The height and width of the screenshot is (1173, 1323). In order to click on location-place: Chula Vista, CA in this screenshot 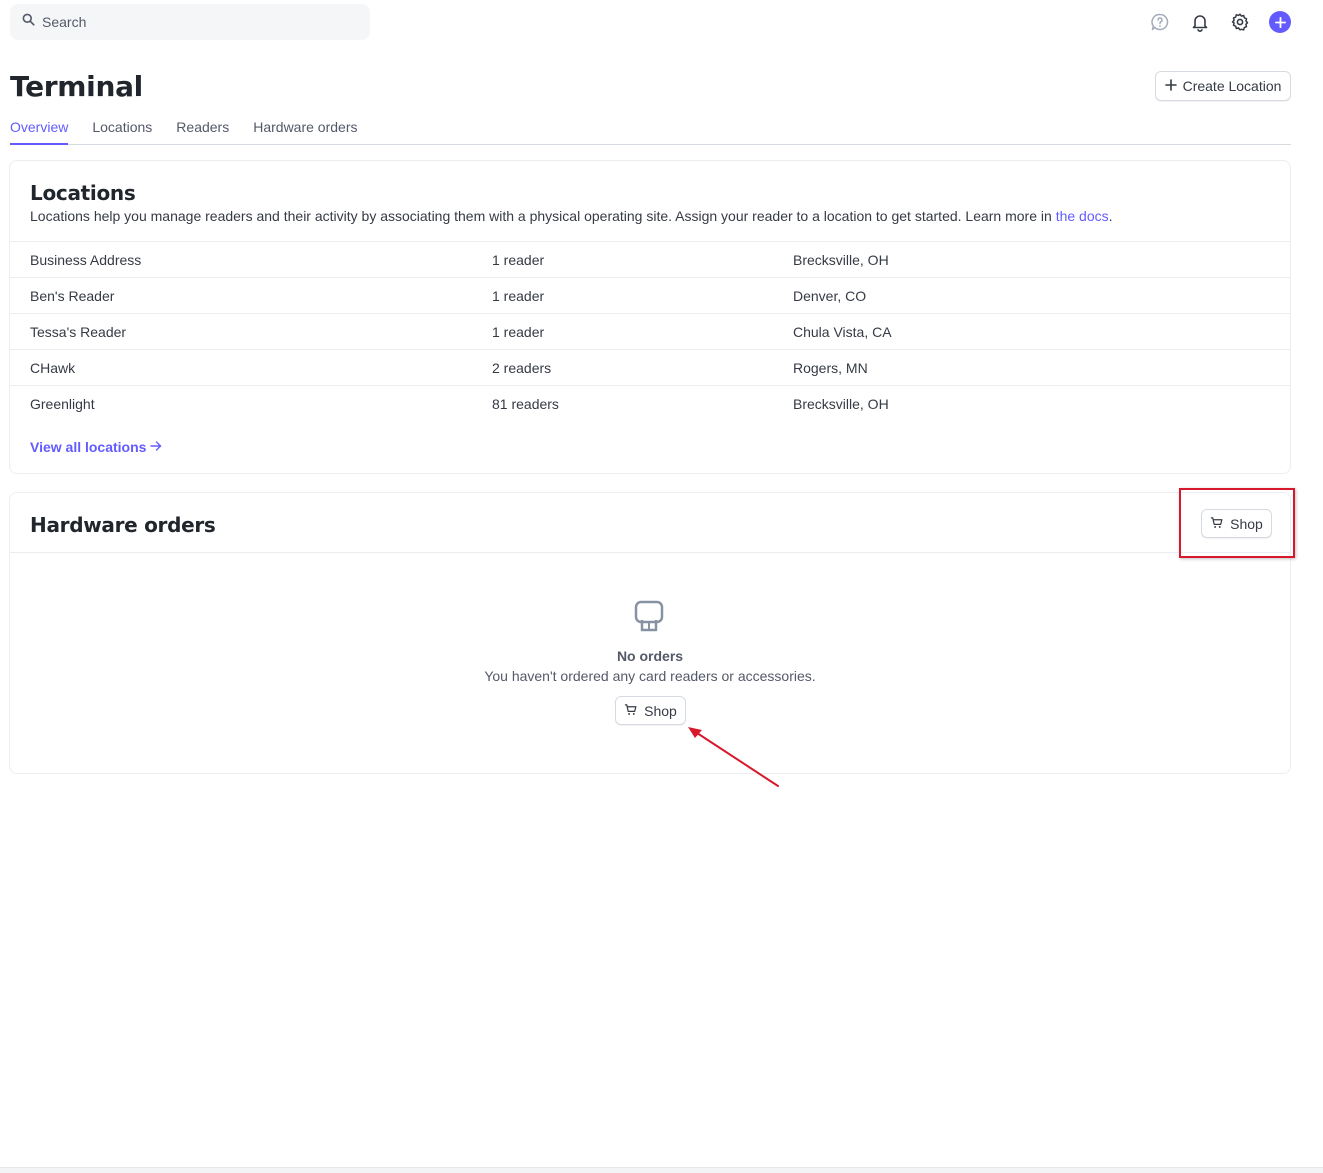, I will do `click(842, 331)`.